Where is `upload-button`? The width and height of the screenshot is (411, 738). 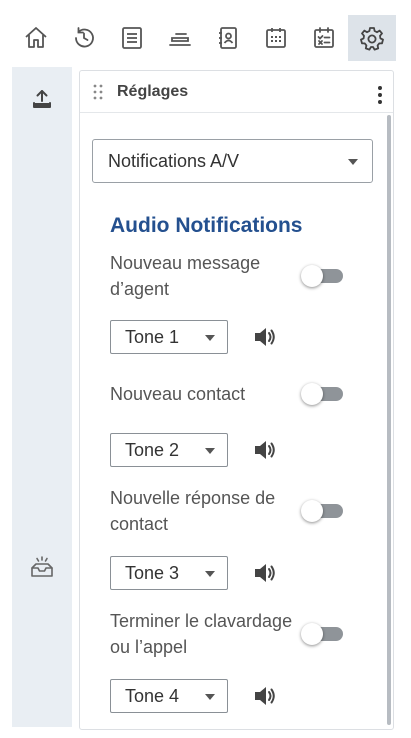 upload-button is located at coordinates (42, 99).